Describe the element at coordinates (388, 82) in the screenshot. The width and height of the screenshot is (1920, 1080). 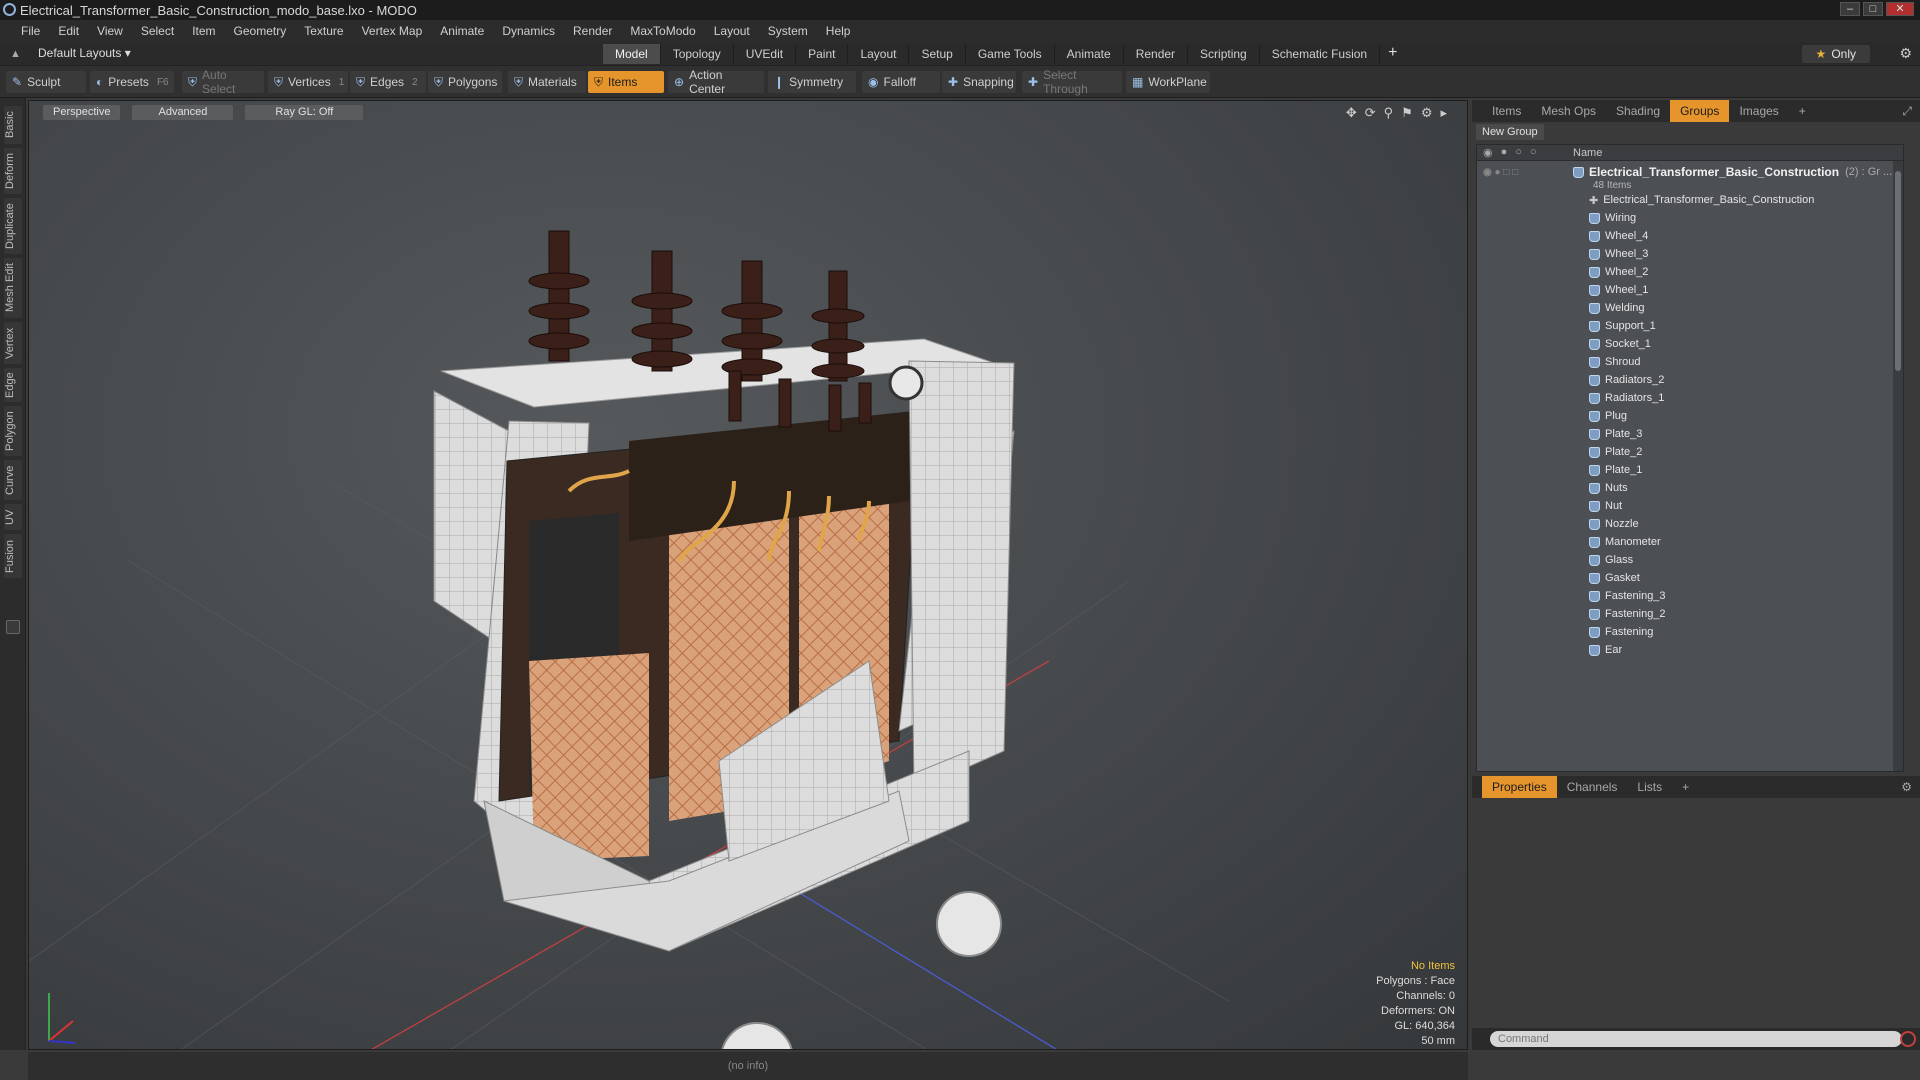
I see `edges-button: ⛨ Edges 2` at that location.